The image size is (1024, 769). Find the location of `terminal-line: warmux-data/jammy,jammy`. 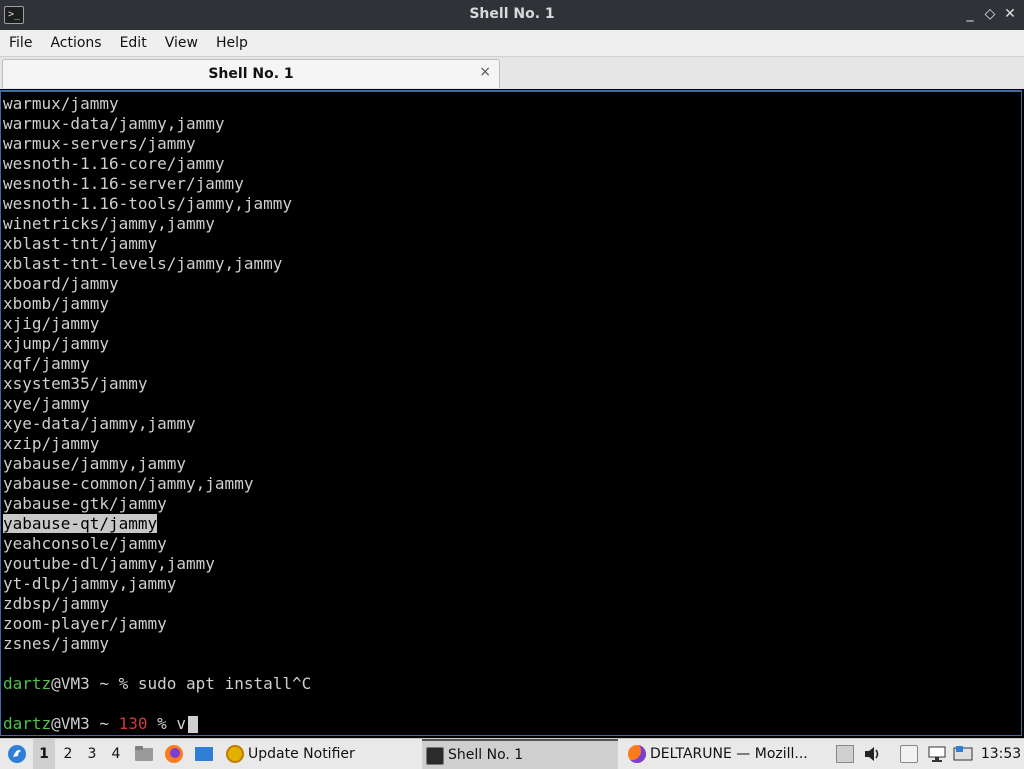

terminal-line: warmux-data/jammy,jammy is located at coordinates (114, 123).